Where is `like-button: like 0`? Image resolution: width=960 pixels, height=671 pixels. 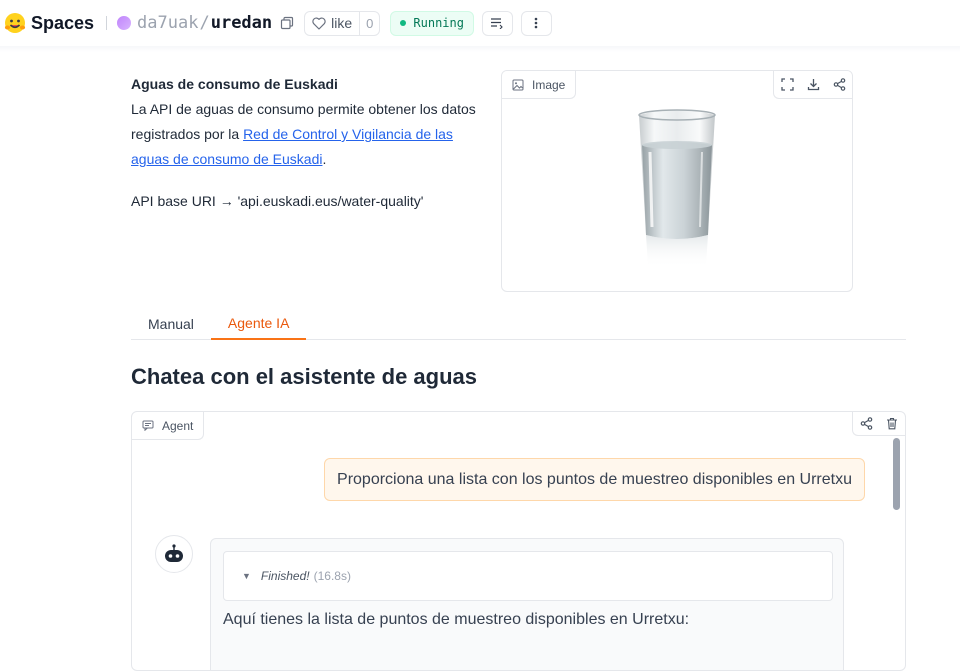
like-button: like 0 is located at coordinates (342, 23).